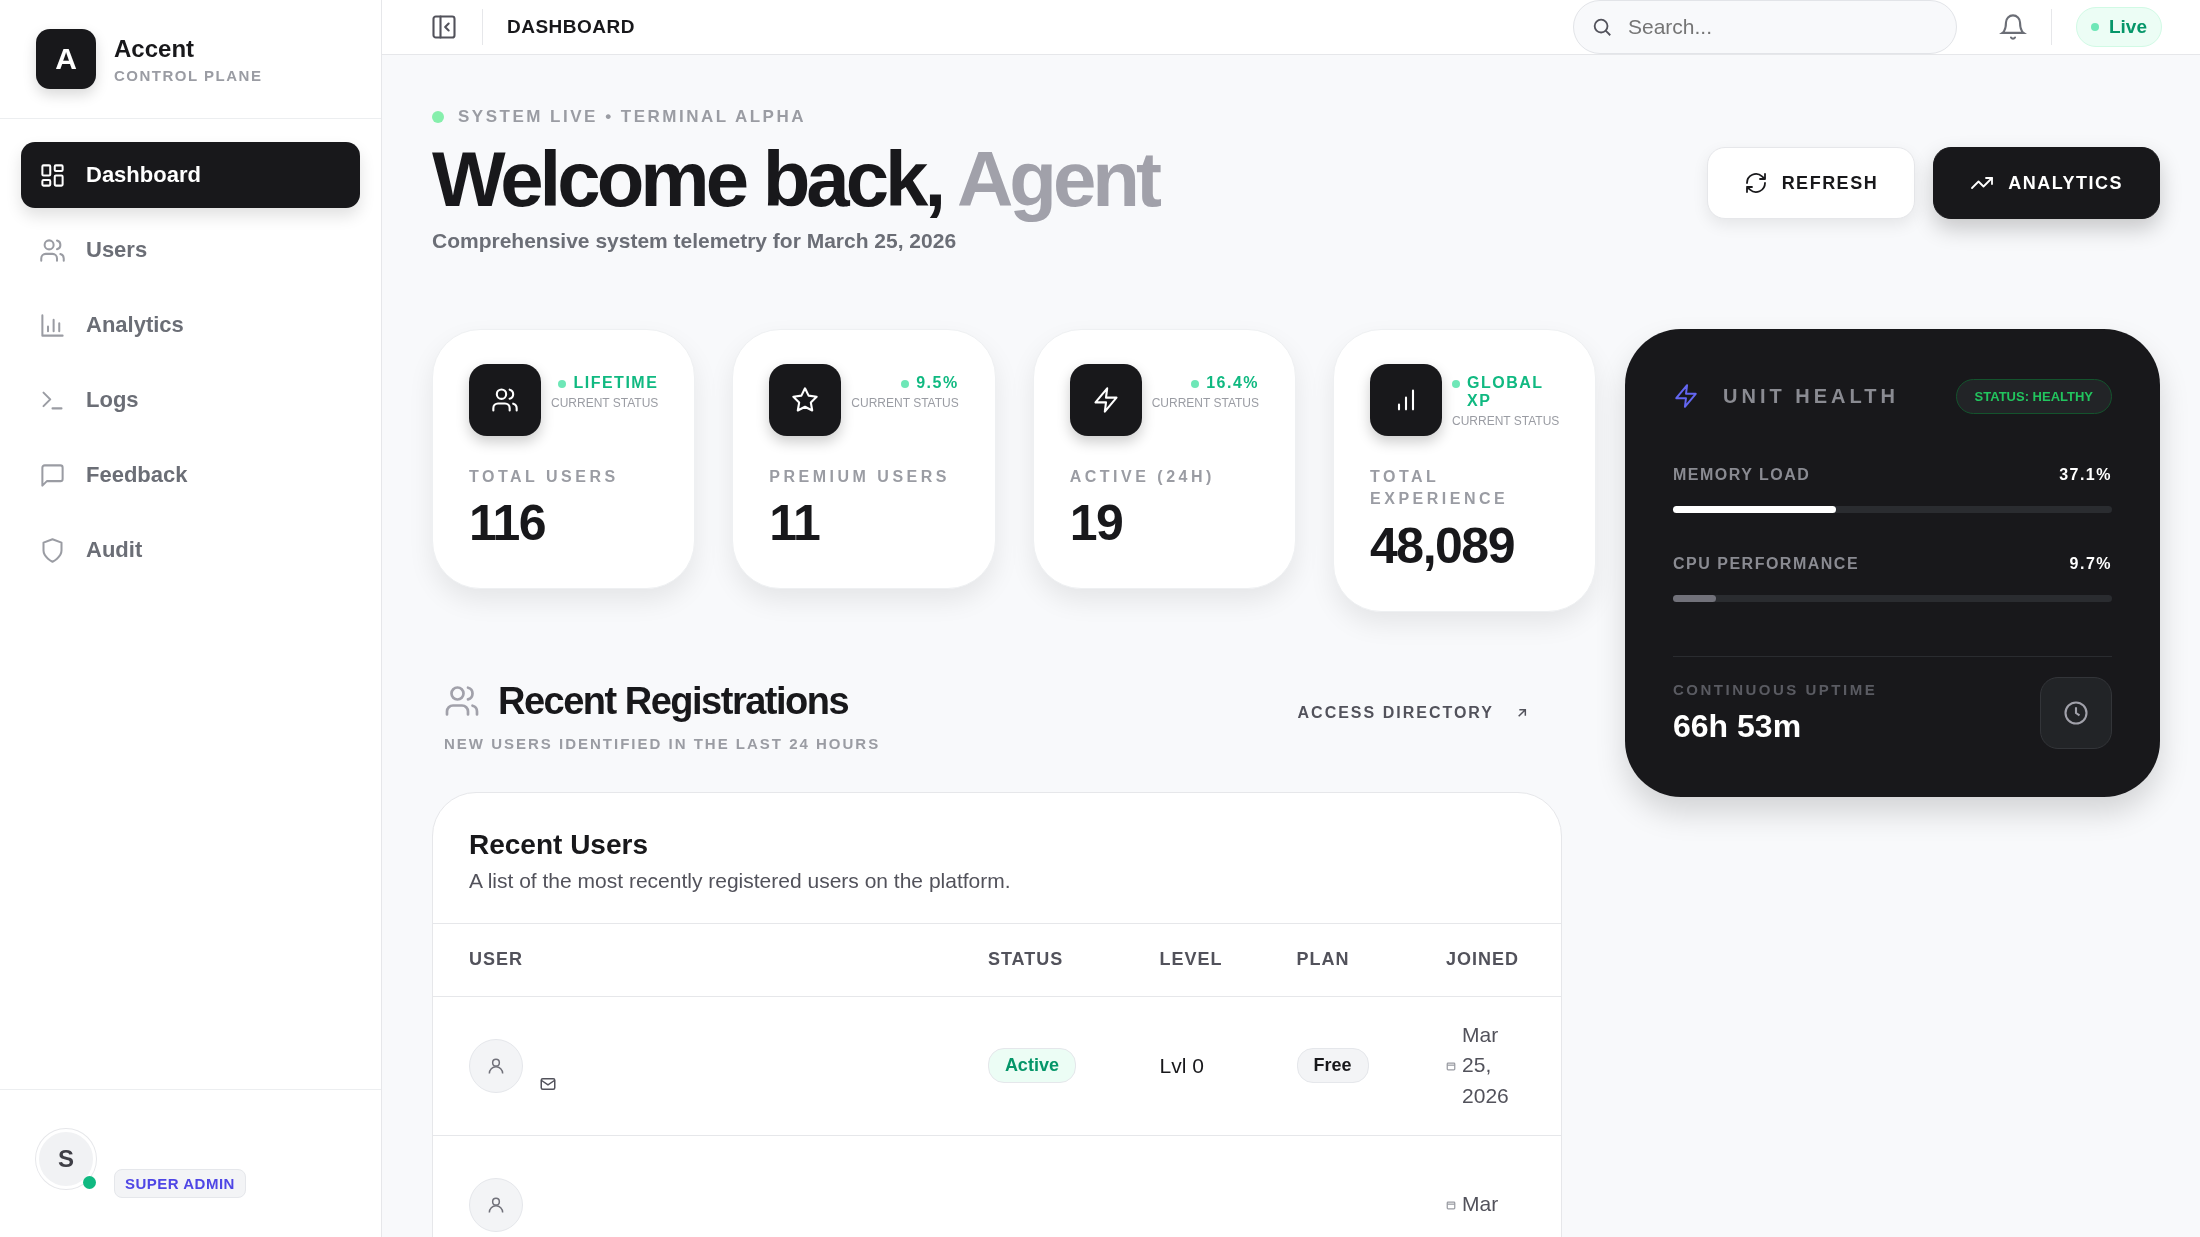  I want to click on joined-date: Mar 25, 2026, so click(1486, 1065).